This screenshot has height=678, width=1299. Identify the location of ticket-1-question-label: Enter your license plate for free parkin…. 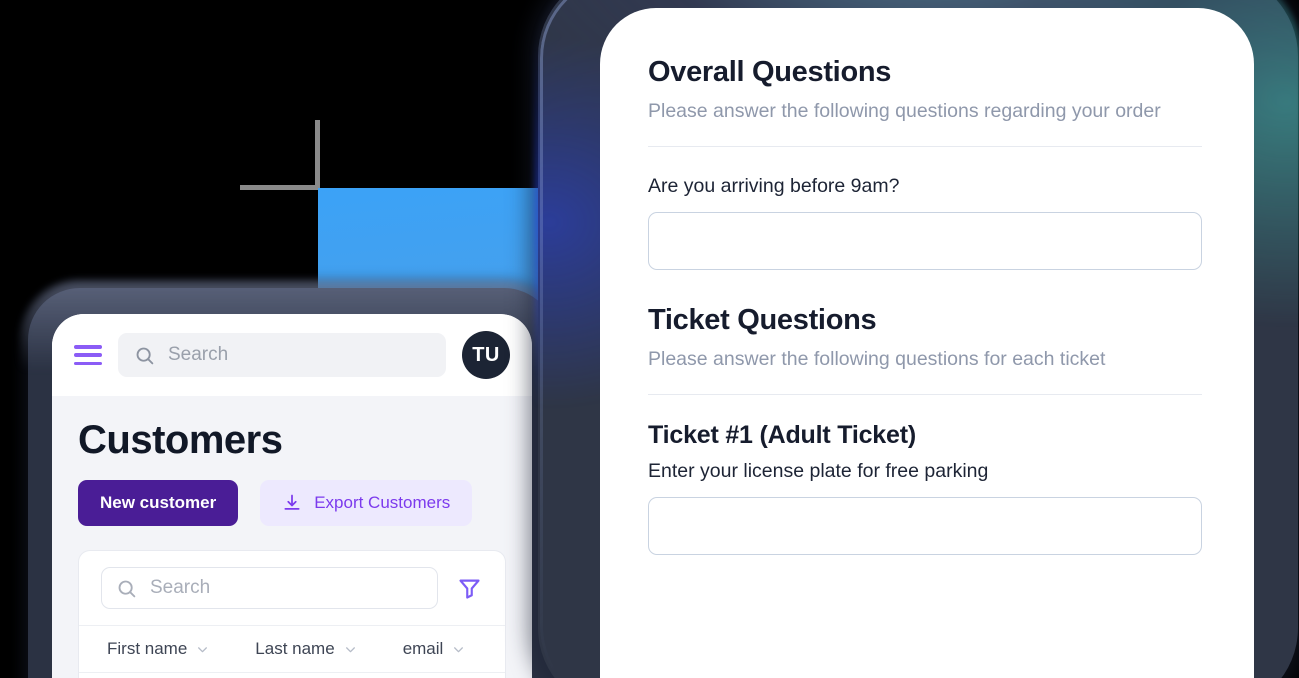
(818, 471).